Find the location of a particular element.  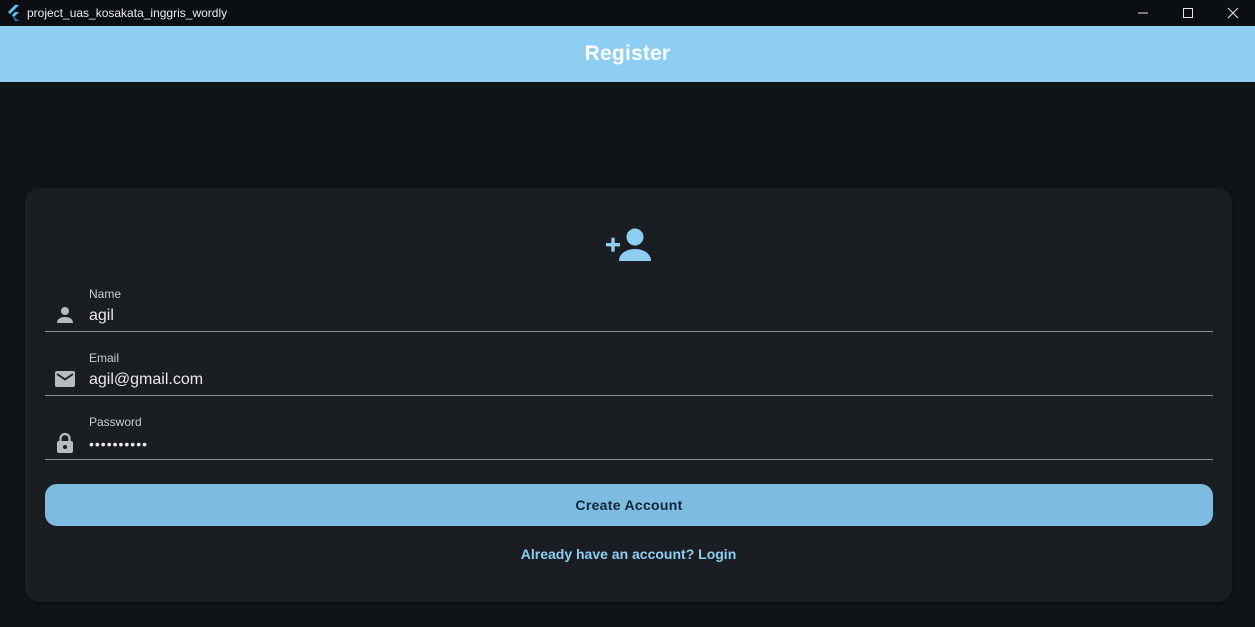

close-icon is located at coordinates (1232, 13).